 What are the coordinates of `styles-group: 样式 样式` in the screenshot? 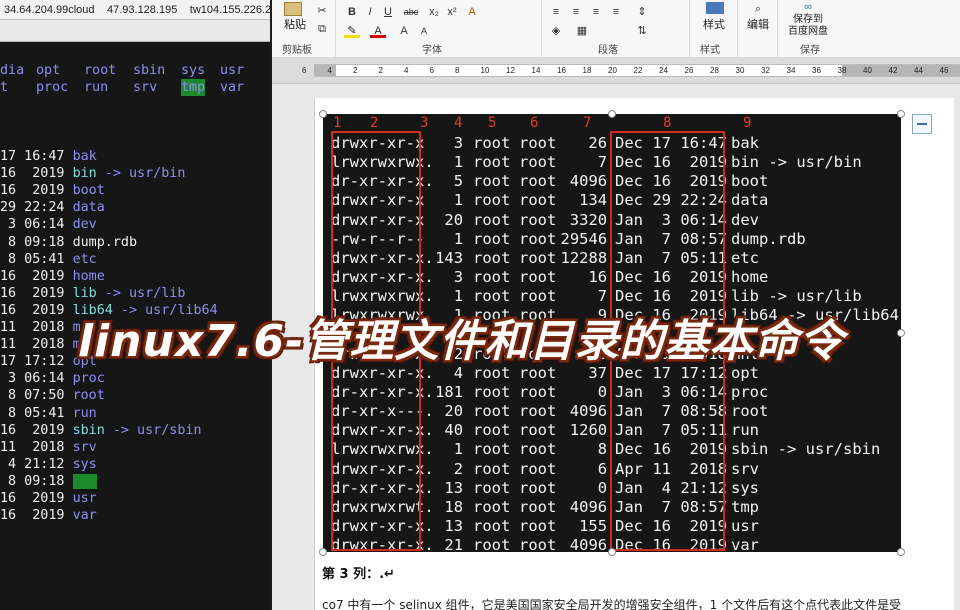 It's located at (714, 29).